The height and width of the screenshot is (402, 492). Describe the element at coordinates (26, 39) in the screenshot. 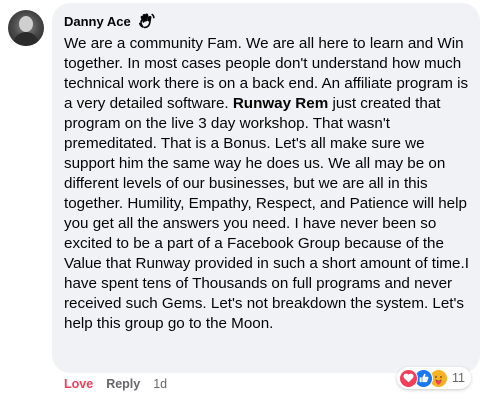

I see `avatar-body` at that location.